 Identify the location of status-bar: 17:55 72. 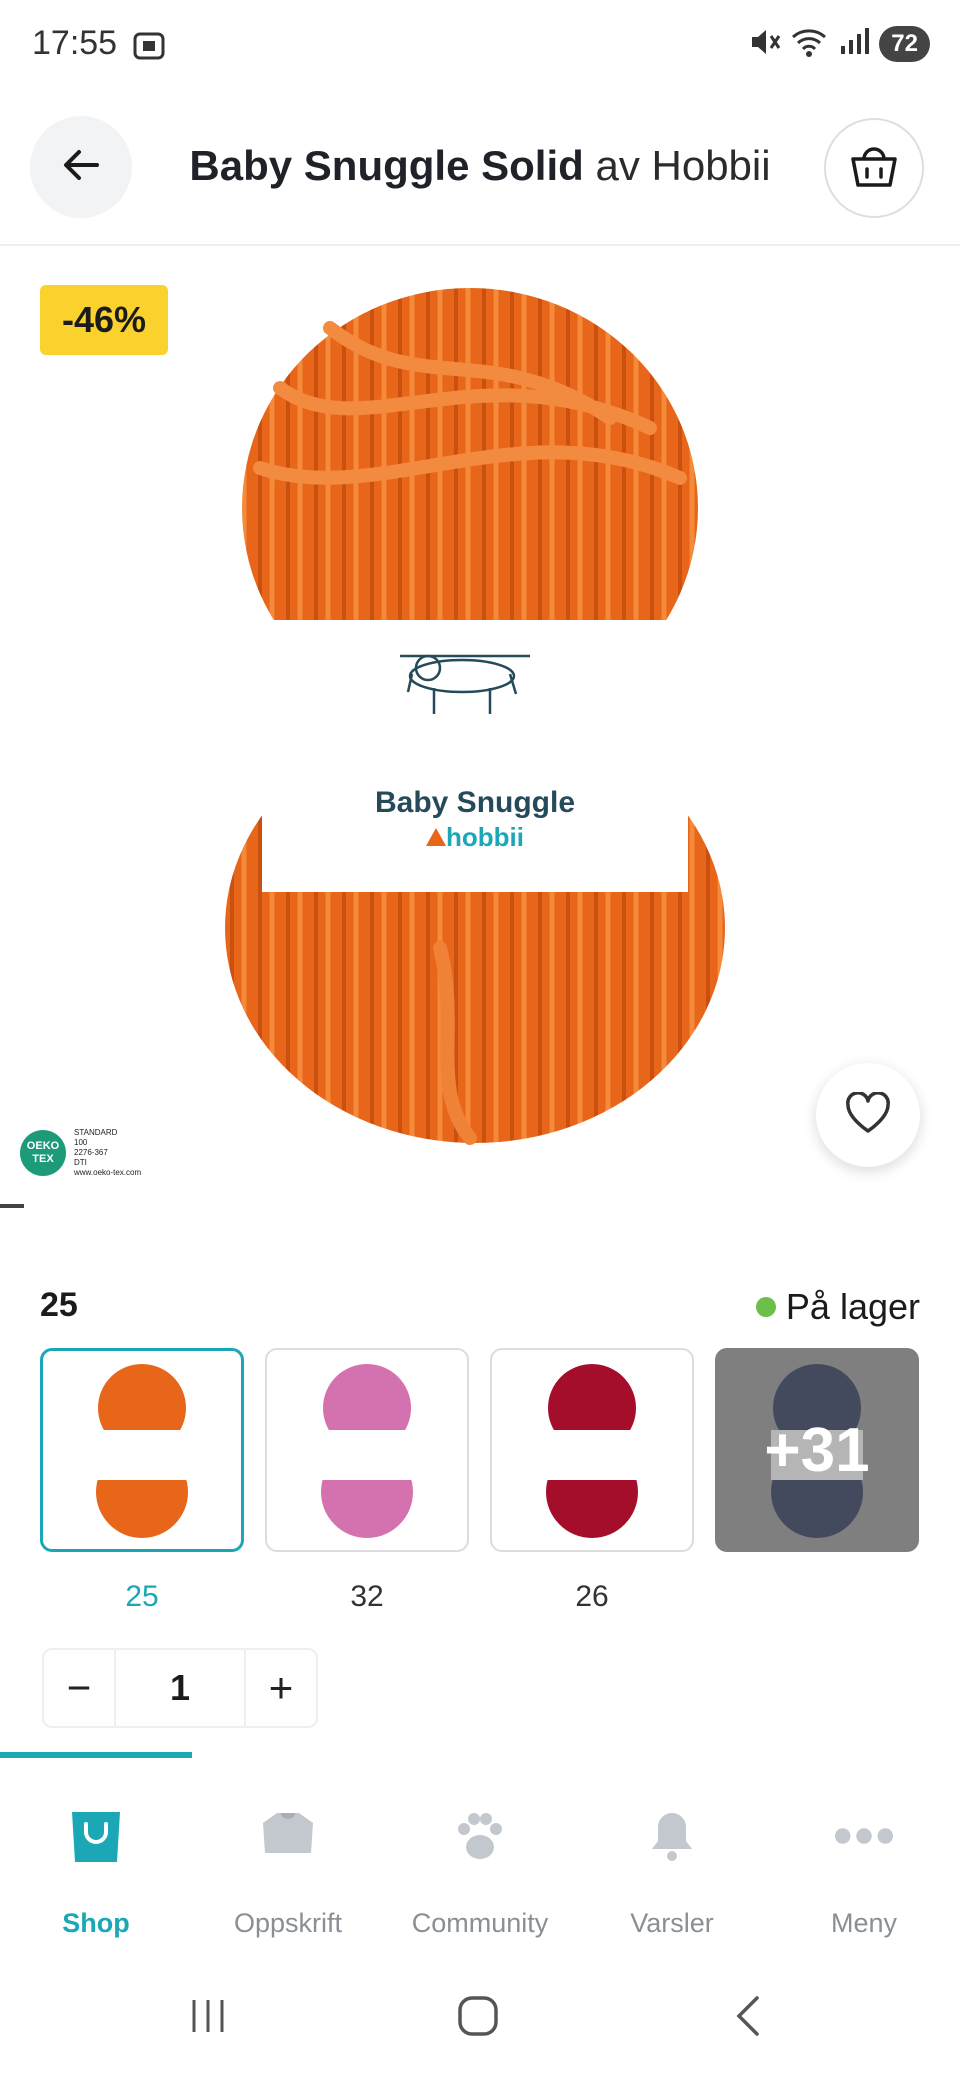
(480, 46).